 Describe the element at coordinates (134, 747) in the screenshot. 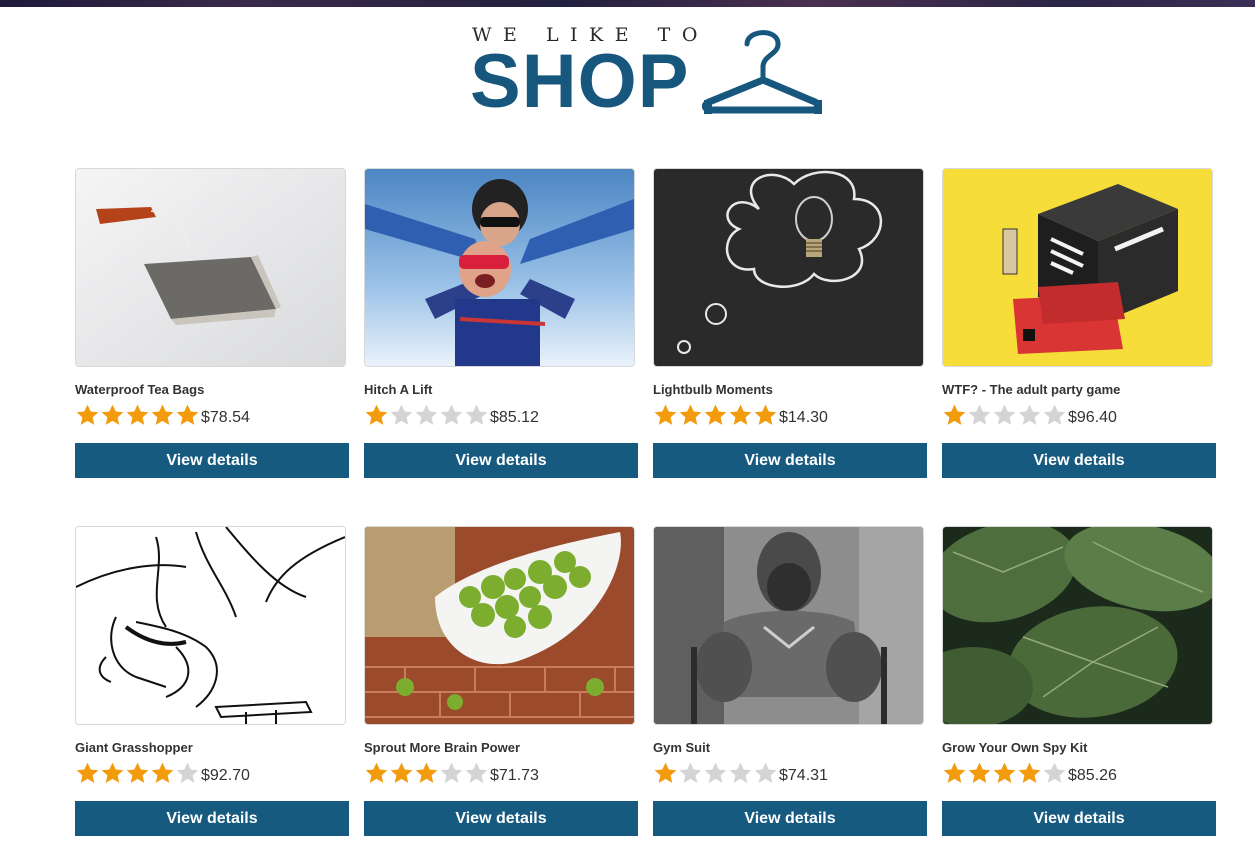

I see `product-title: Giant Grasshopper` at that location.